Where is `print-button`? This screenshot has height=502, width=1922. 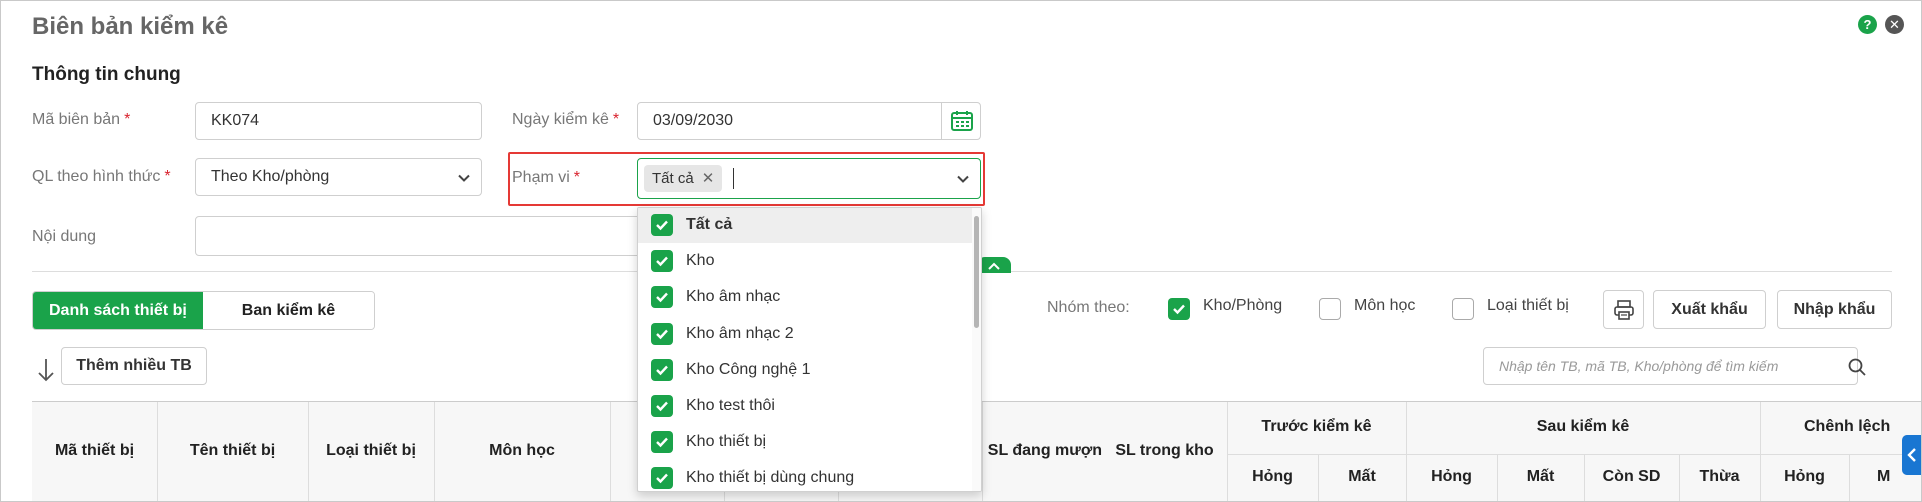
print-button is located at coordinates (1623, 309).